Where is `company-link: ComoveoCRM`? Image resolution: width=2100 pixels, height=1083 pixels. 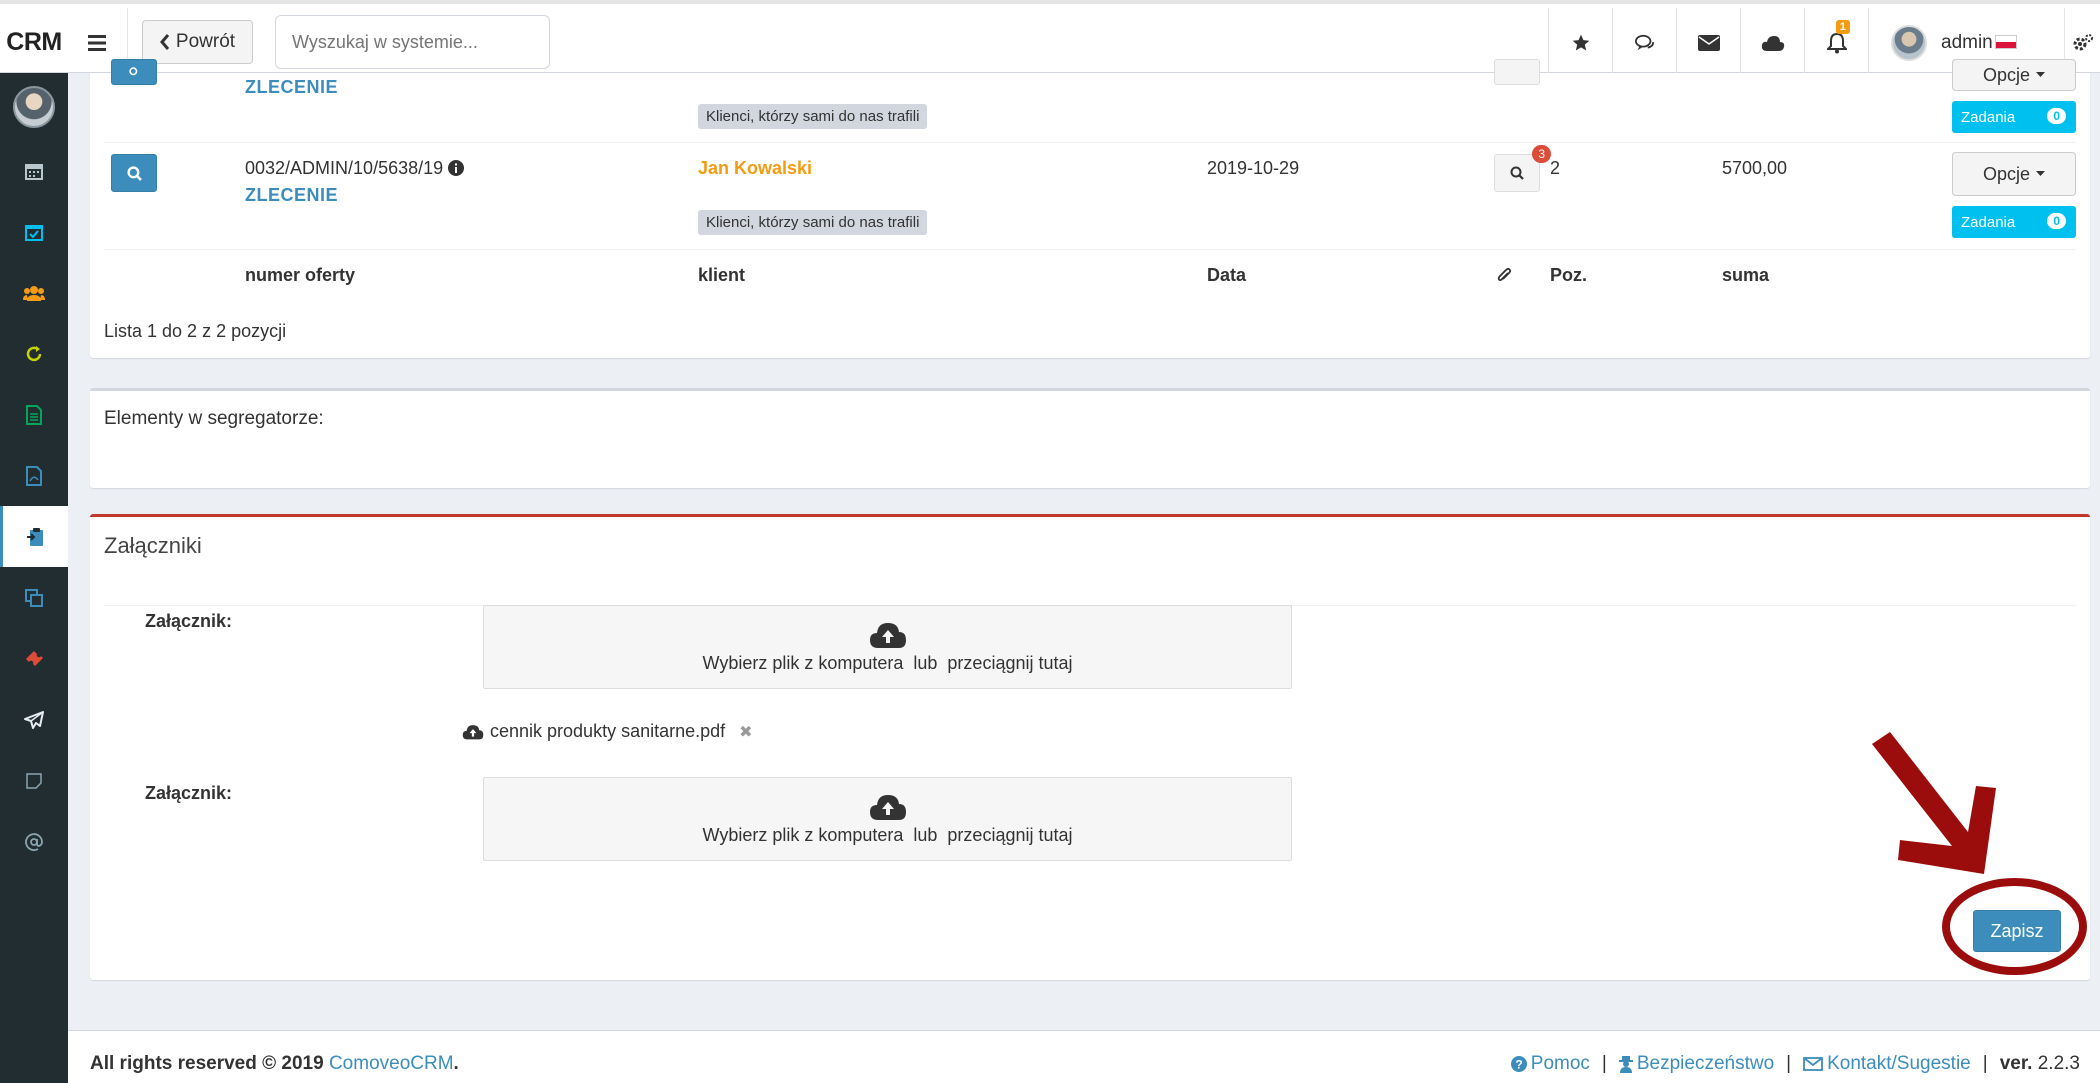 company-link: ComoveoCRM is located at coordinates (391, 1063).